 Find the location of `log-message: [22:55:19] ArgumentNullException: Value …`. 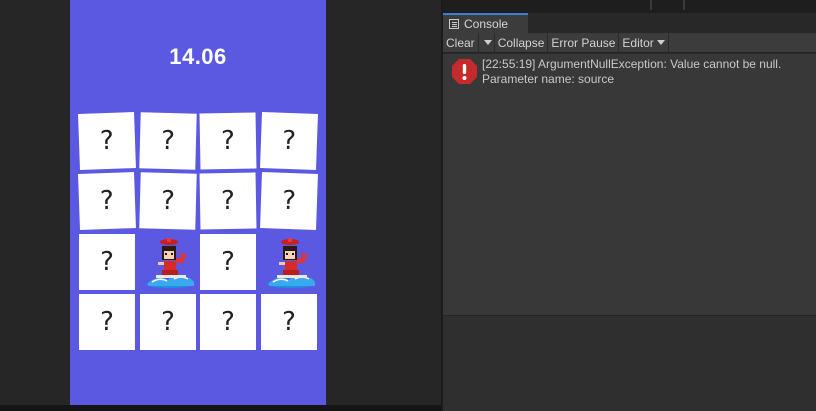

log-message: [22:55:19] ArgumentNullException: Value … is located at coordinates (632, 64).